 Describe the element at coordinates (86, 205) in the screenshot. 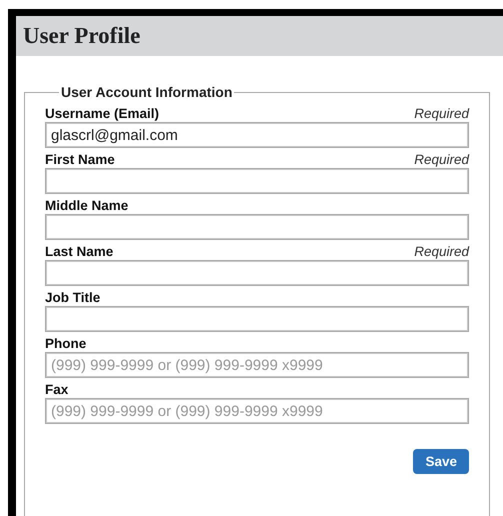

I see `field-label: Middle Name` at that location.